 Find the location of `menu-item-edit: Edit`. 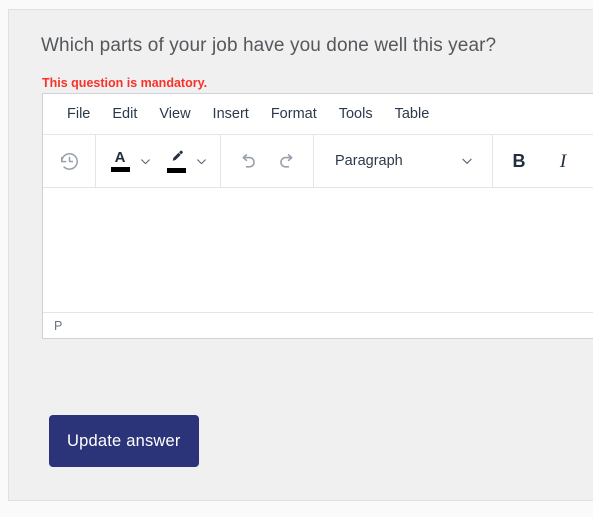

menu-item-edit: Edit is located at coordinates (124, 114).